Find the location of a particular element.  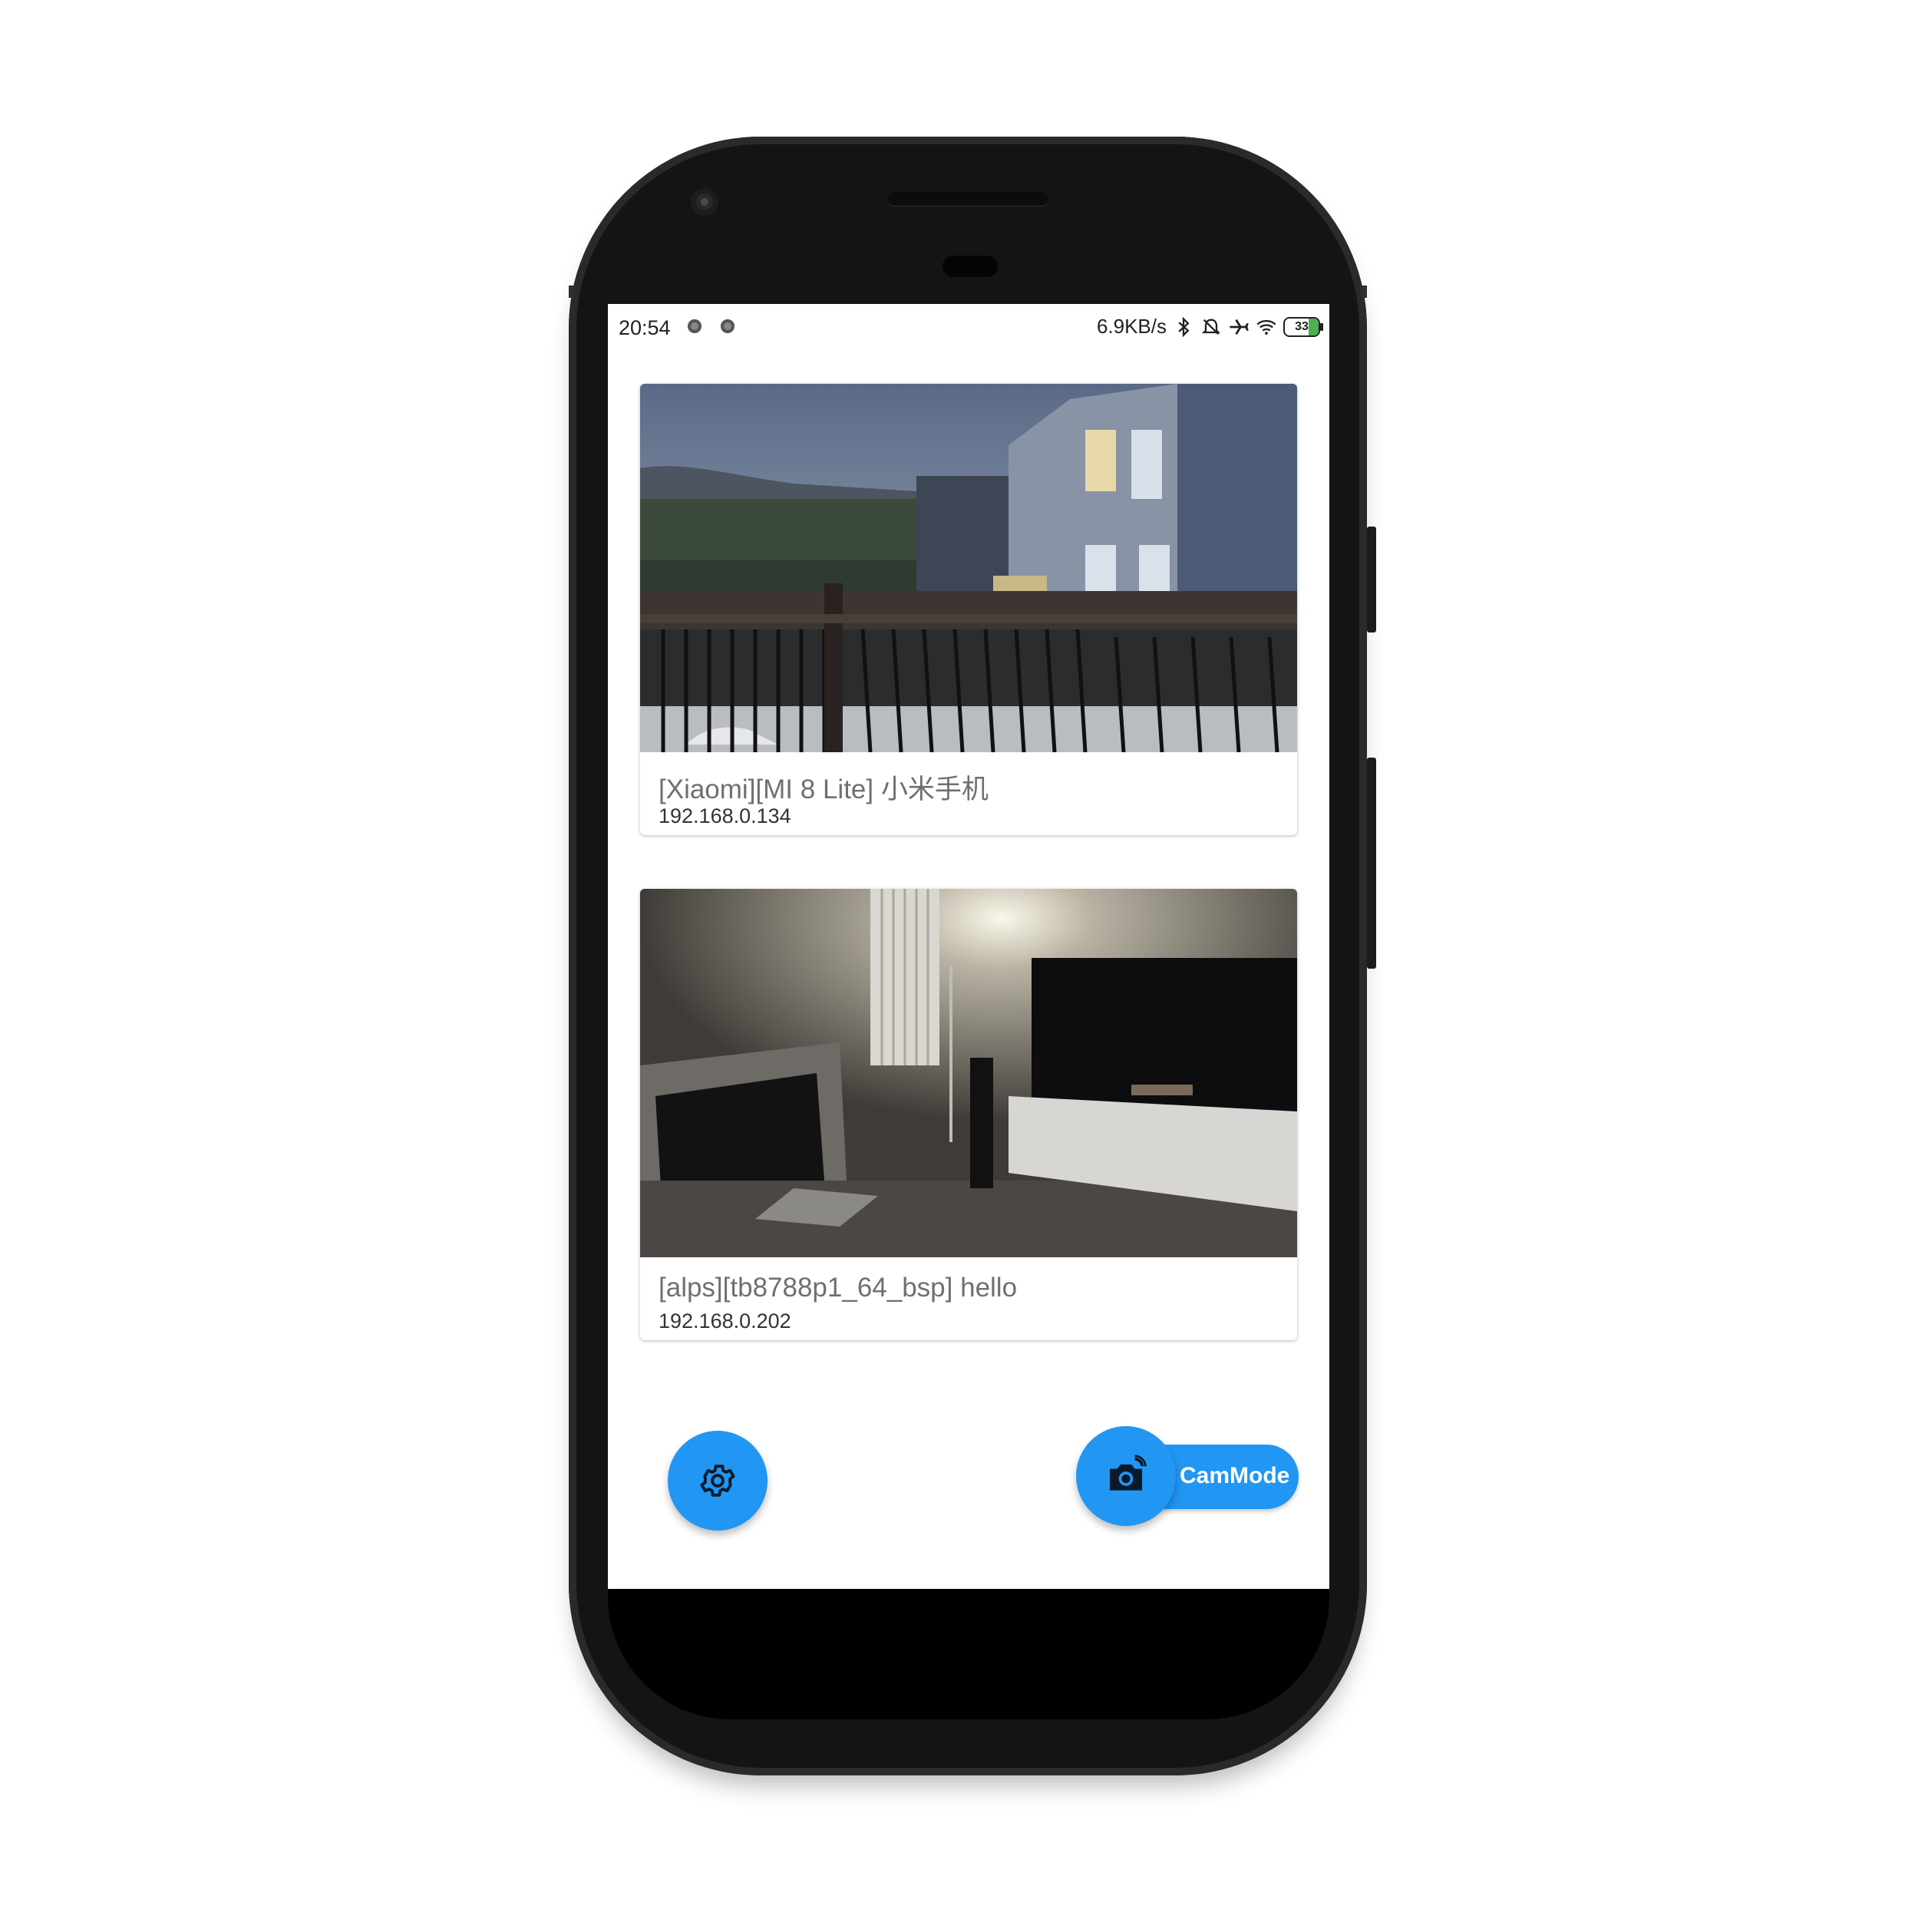

device-thumbnail-living-room is located at coordinates (969, 1073).